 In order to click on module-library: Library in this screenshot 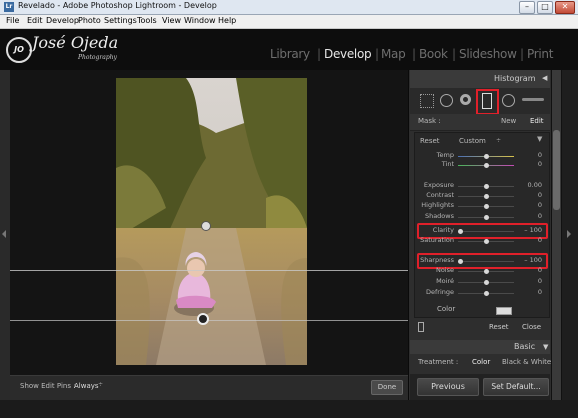, I will do `click(290, 54)`.